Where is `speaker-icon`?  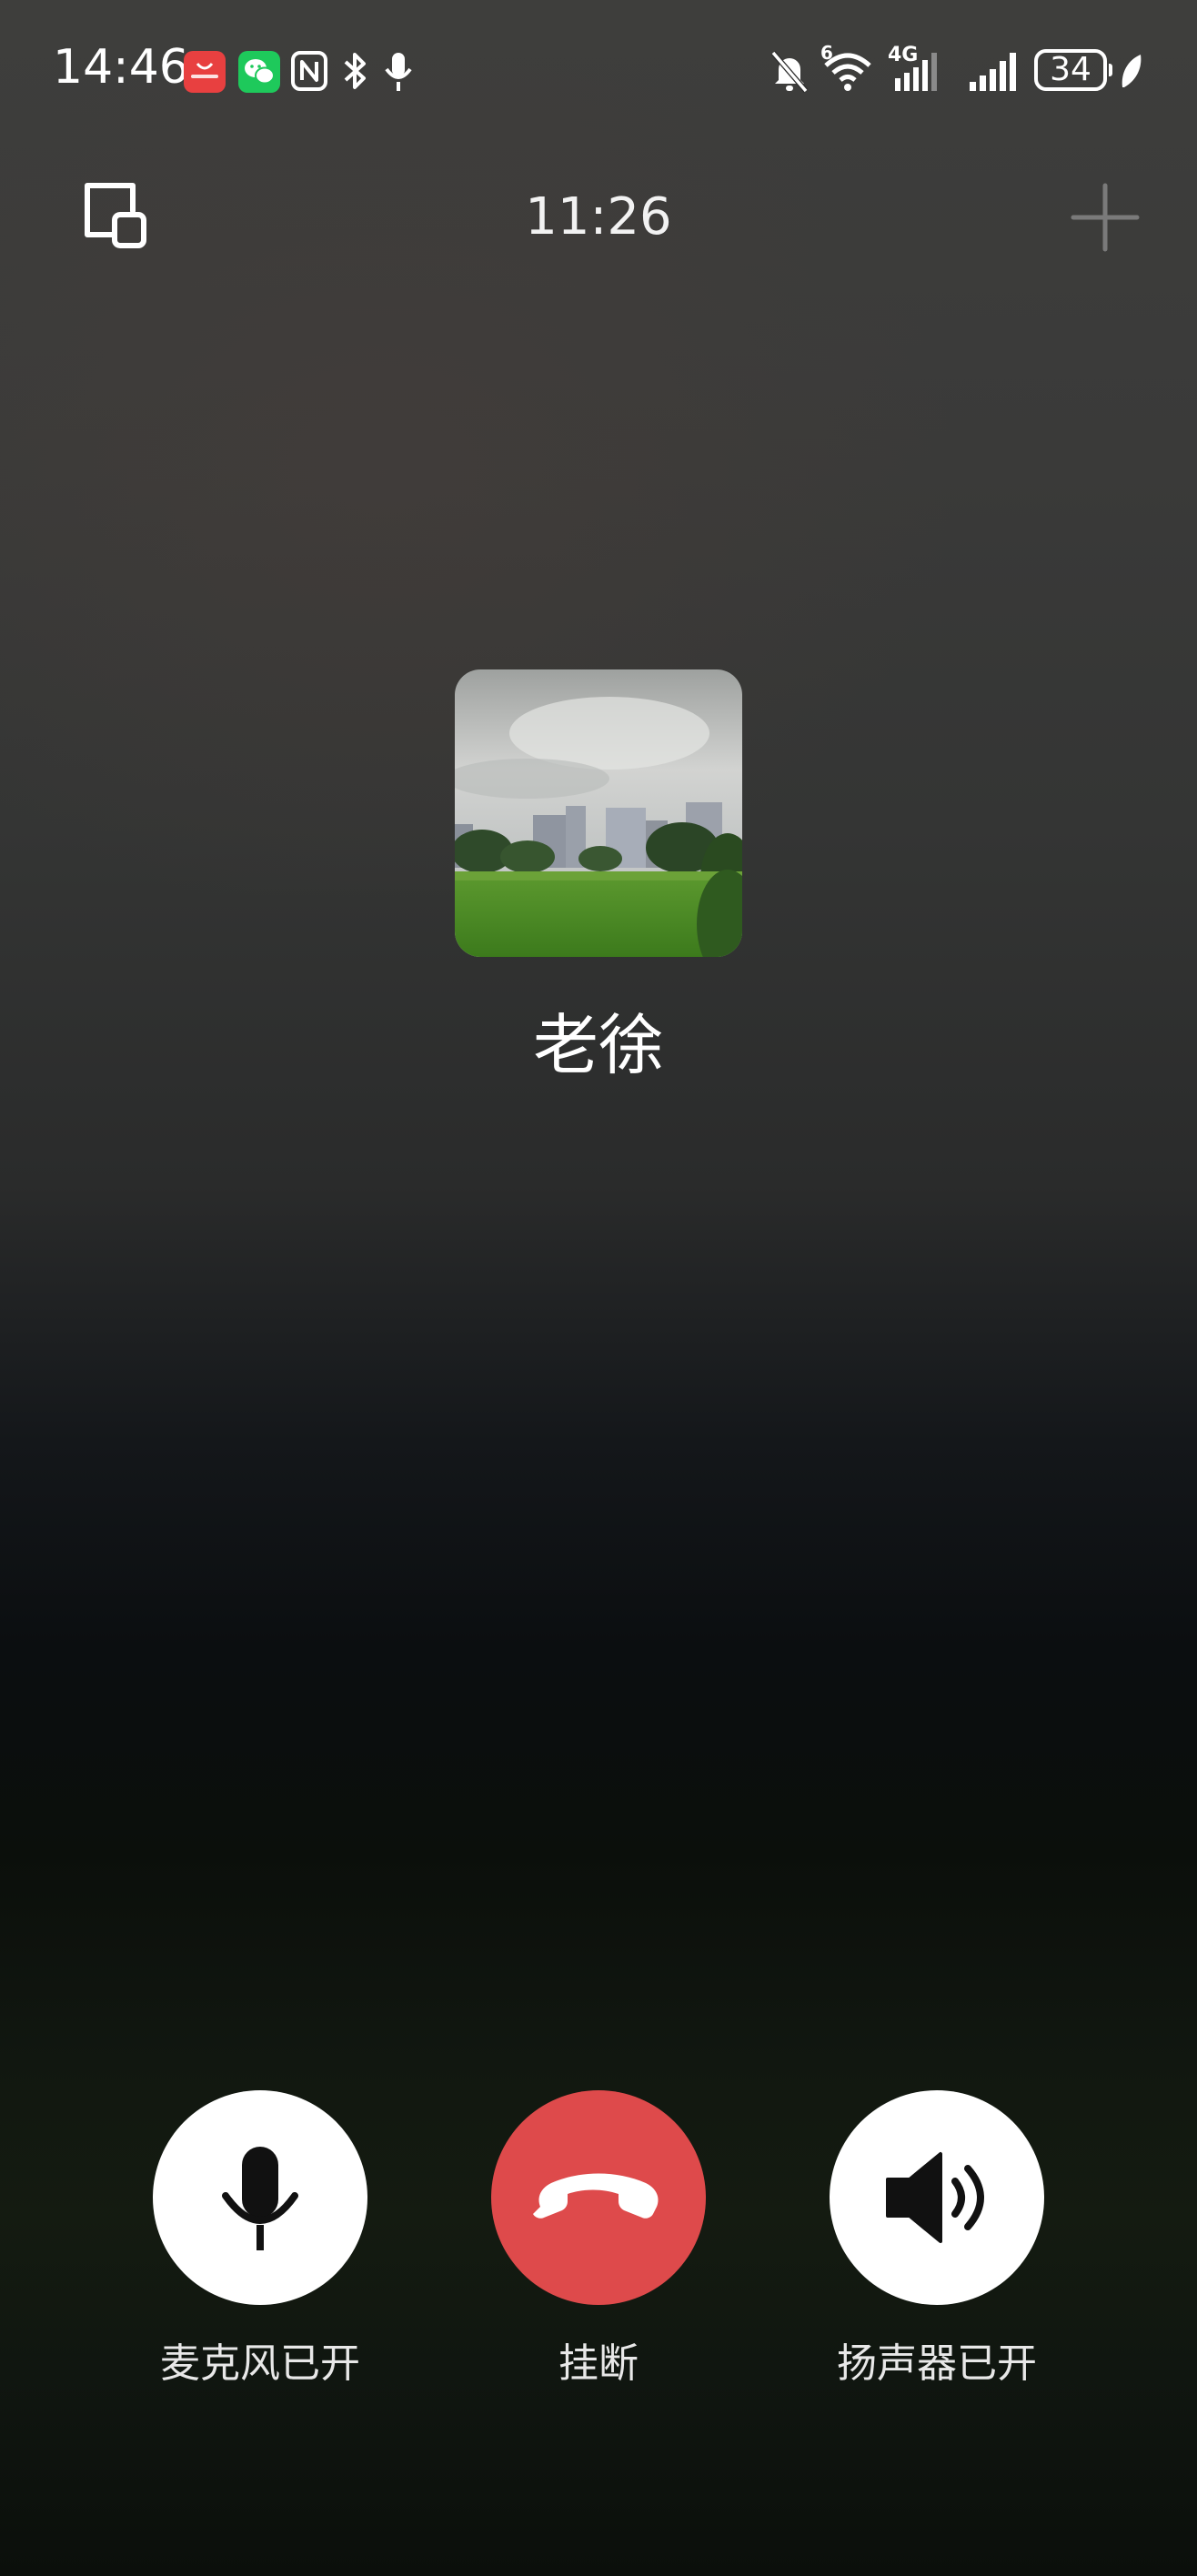
speaker-icon is located at coordinates (935, 2197).